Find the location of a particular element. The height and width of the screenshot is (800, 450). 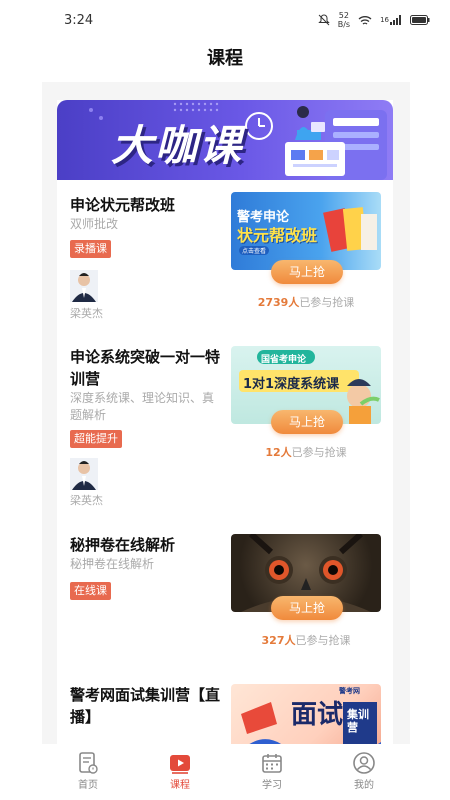

course-title: 秘押卷在线解析 is located at coordinates (145, 545).